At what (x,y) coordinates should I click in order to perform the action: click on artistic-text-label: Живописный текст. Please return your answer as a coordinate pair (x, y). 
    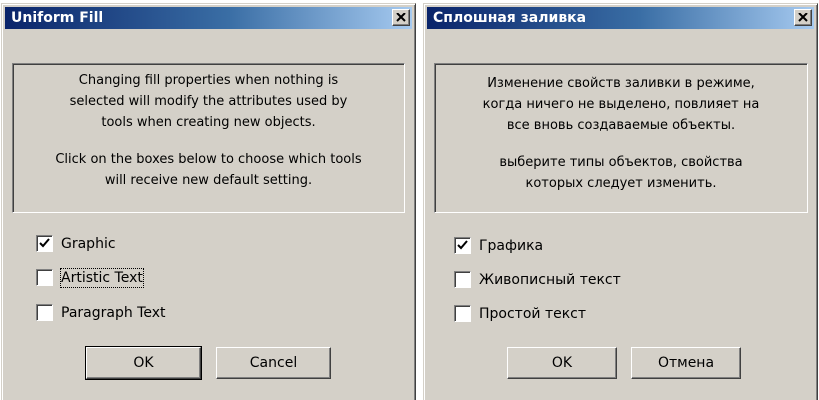
    Looking at the image, I should click on (550, 280).